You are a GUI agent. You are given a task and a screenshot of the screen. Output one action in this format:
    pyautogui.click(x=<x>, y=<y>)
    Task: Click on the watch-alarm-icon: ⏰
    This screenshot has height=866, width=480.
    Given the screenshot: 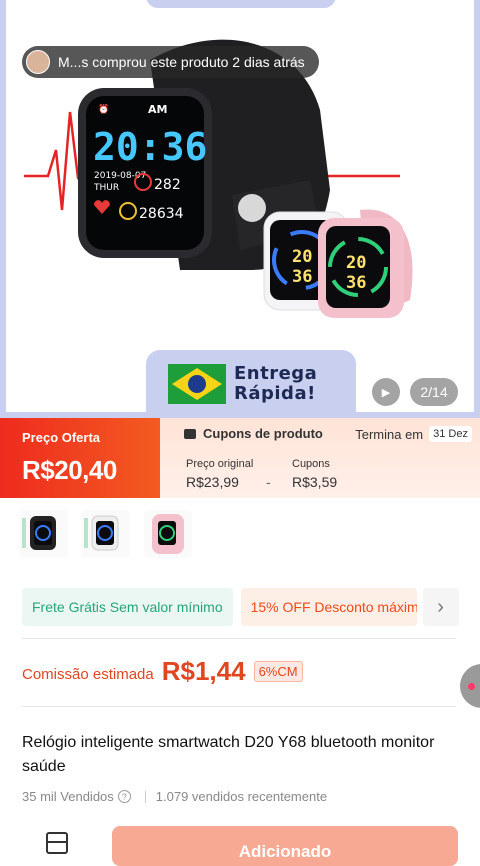 What is the action you would take?
    pyautogui.click(x=103, y=109)
    